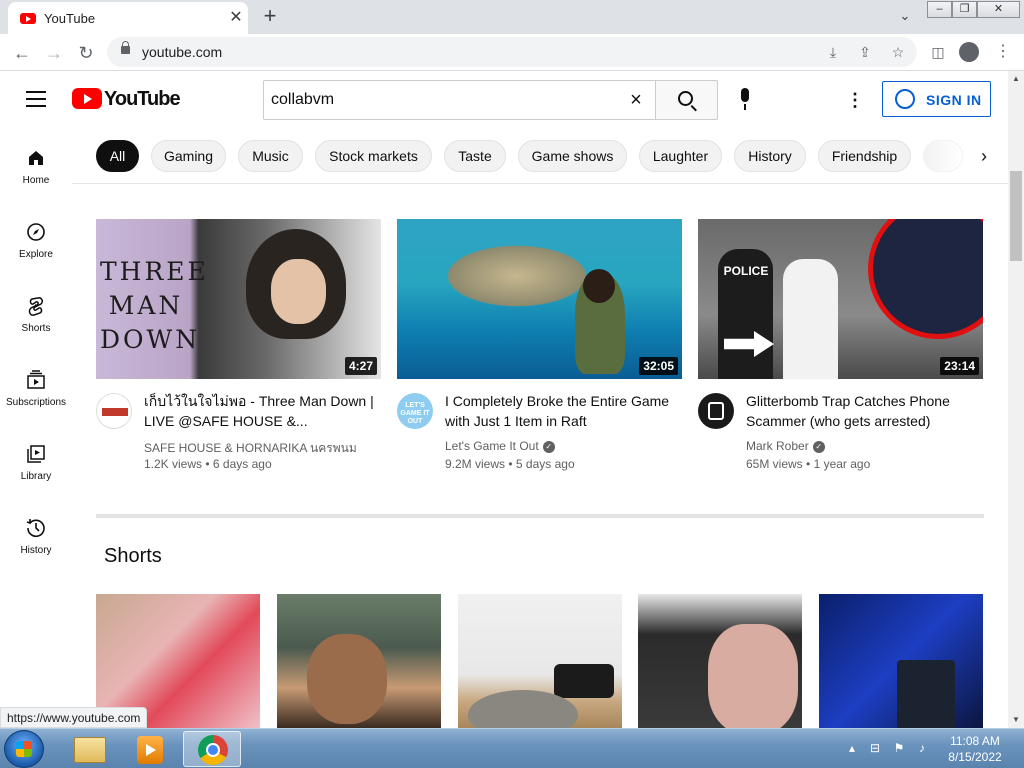 The image size is (1024, 768). What do you see at coordinates (142, 99) in the screenshot?
I see `youtube-logo-text: YouTube` at bounding box center [142, 99].